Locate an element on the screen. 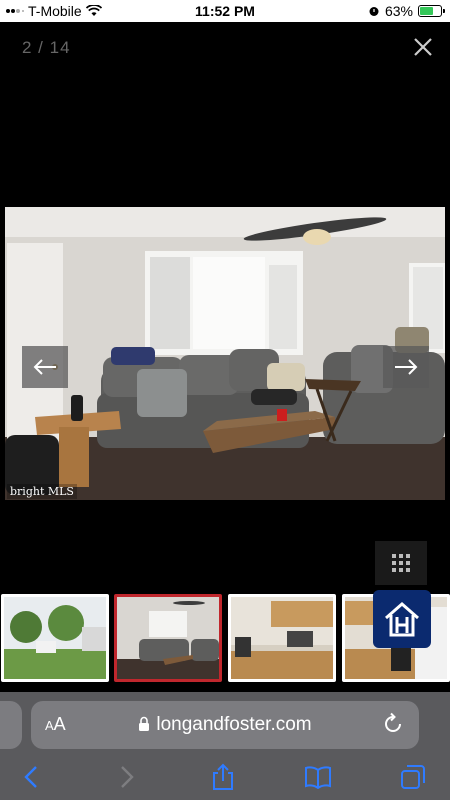 This screenshot has height=800, width=450. share-button is located at coordinates (223, 777).